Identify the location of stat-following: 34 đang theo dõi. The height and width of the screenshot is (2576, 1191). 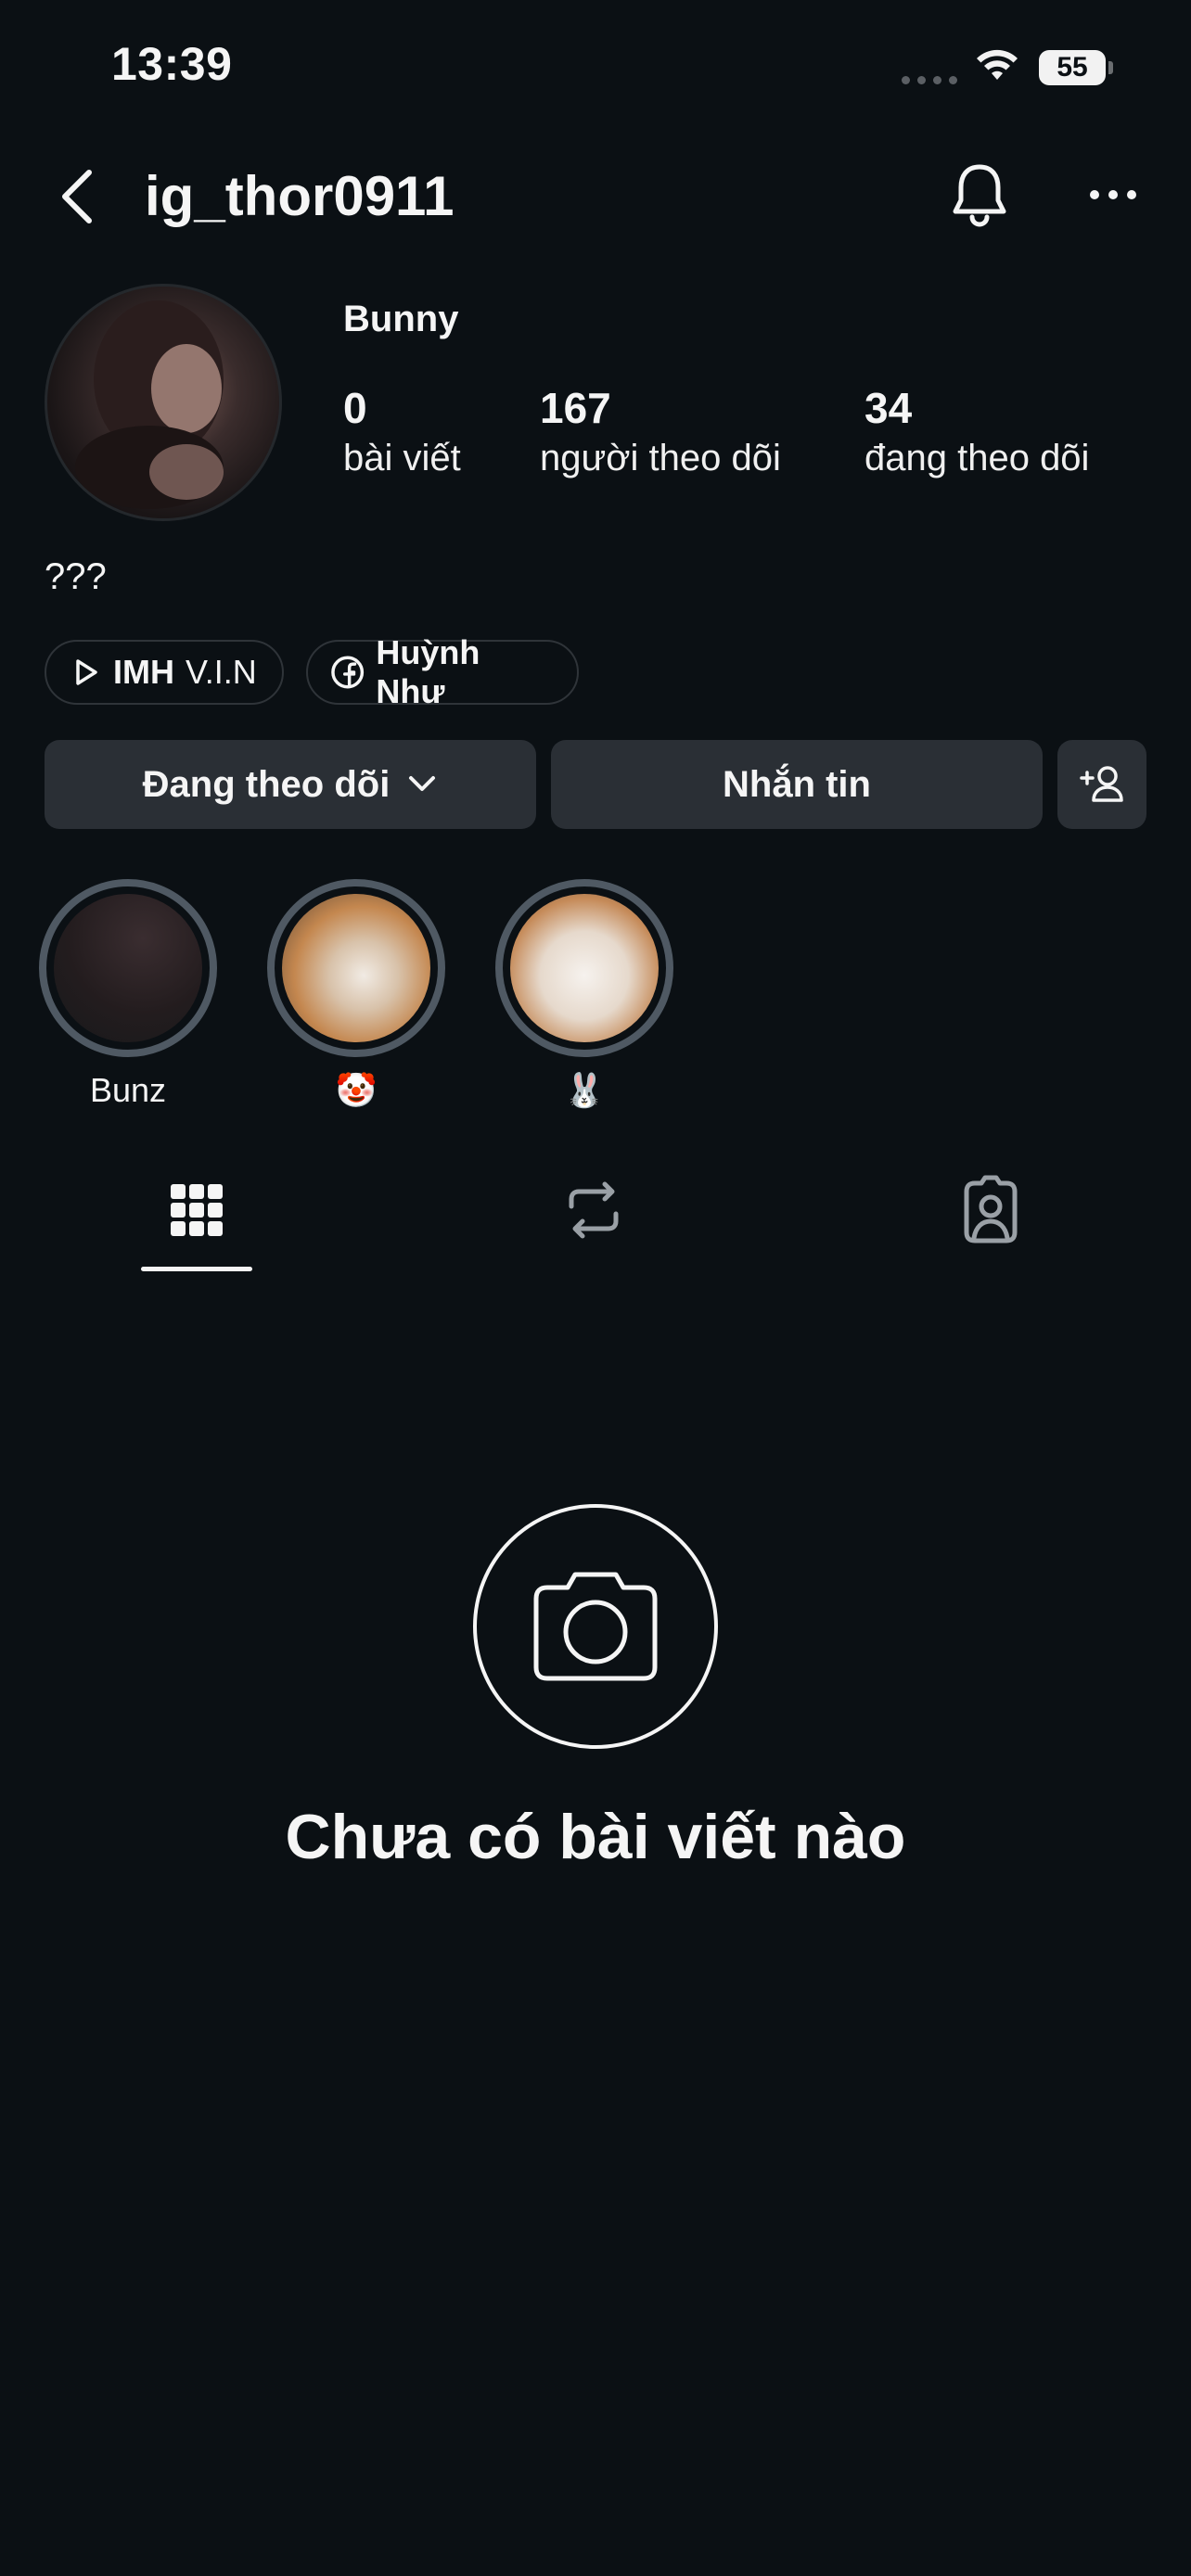
(977, 432).